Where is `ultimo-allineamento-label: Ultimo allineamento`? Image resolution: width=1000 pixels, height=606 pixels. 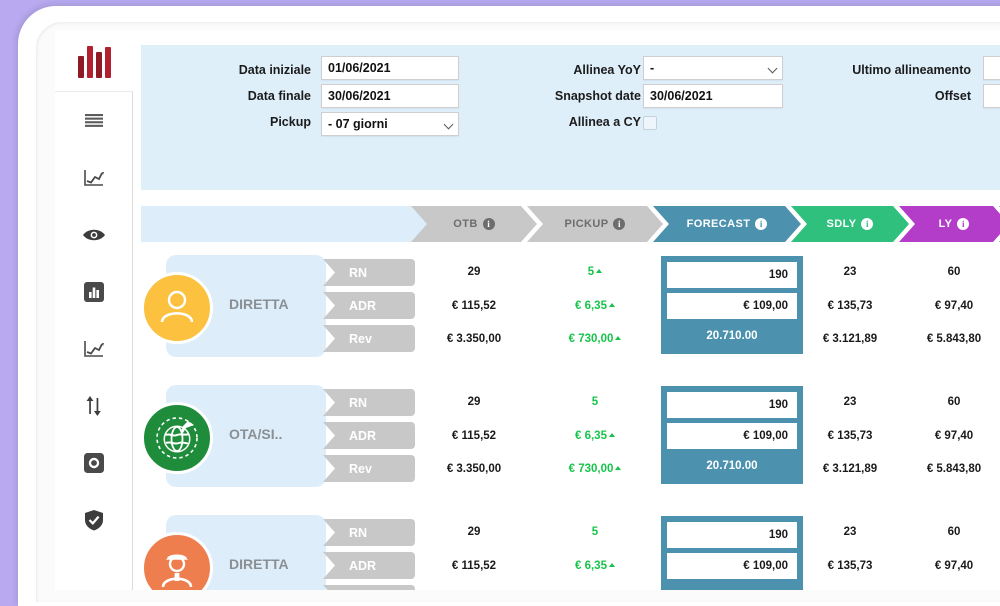
ultimo-allineamento-label: Ultimo allineamento is located at coordinates (911, 70).